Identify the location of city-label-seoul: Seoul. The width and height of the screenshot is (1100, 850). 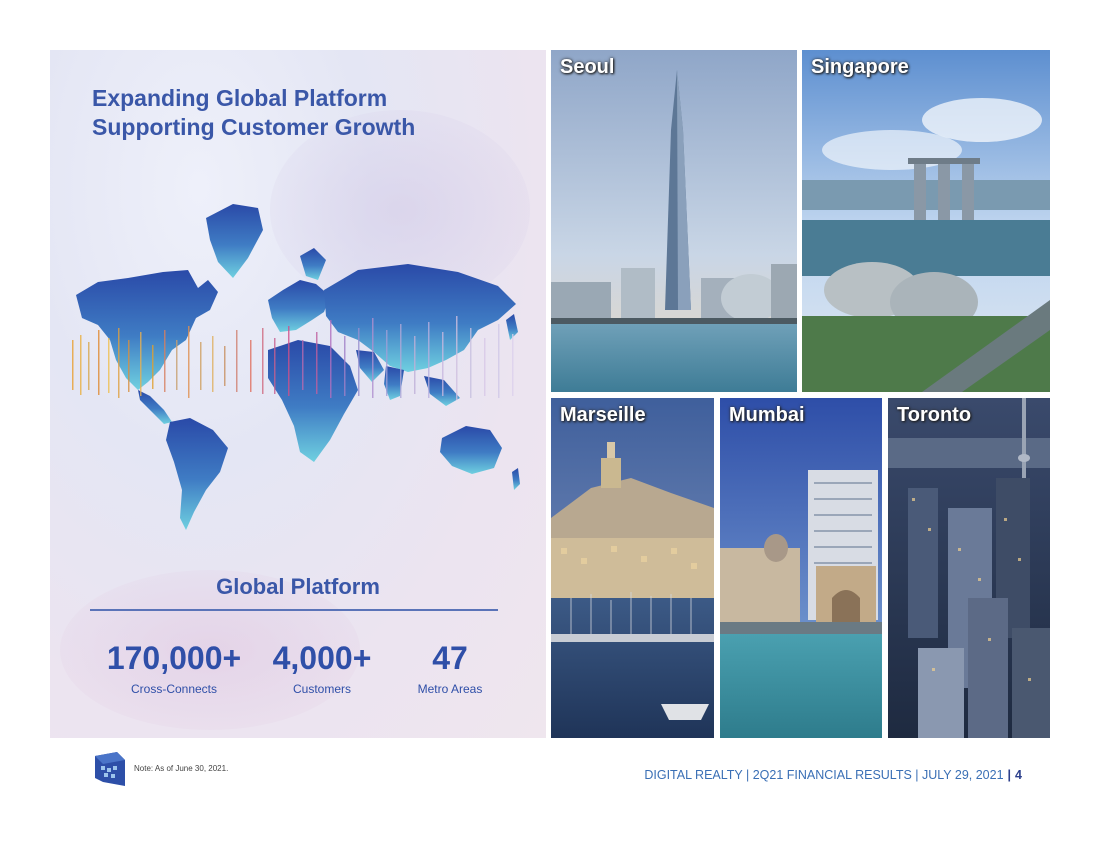
(587, 67).